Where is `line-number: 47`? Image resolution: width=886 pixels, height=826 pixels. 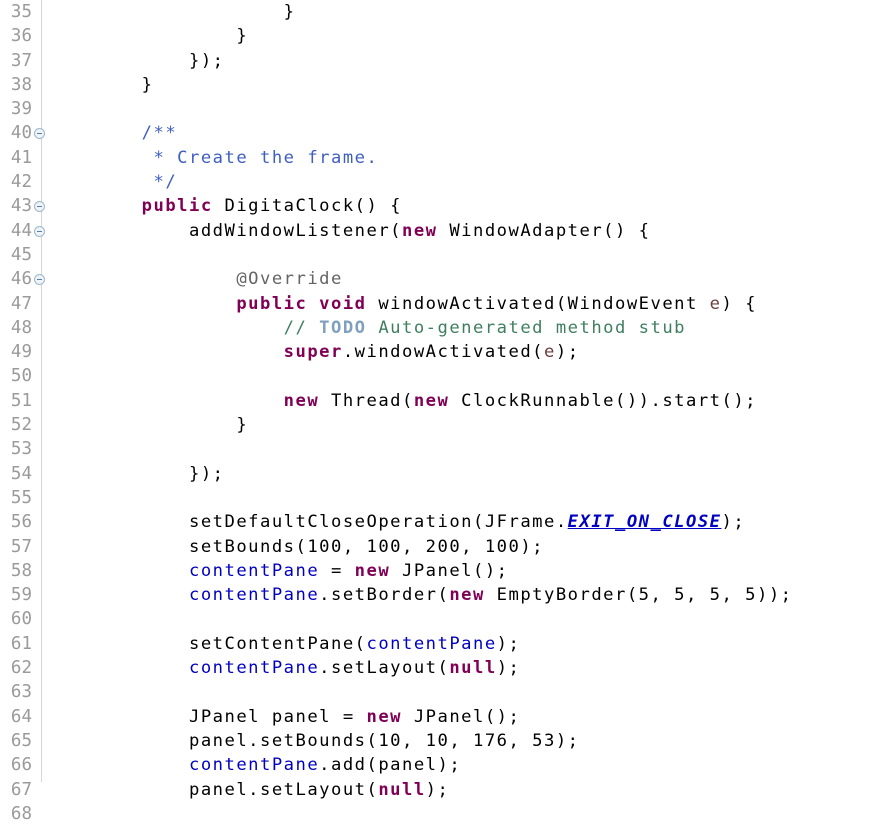 line-number: 47 is located at coordinates (21, 303).